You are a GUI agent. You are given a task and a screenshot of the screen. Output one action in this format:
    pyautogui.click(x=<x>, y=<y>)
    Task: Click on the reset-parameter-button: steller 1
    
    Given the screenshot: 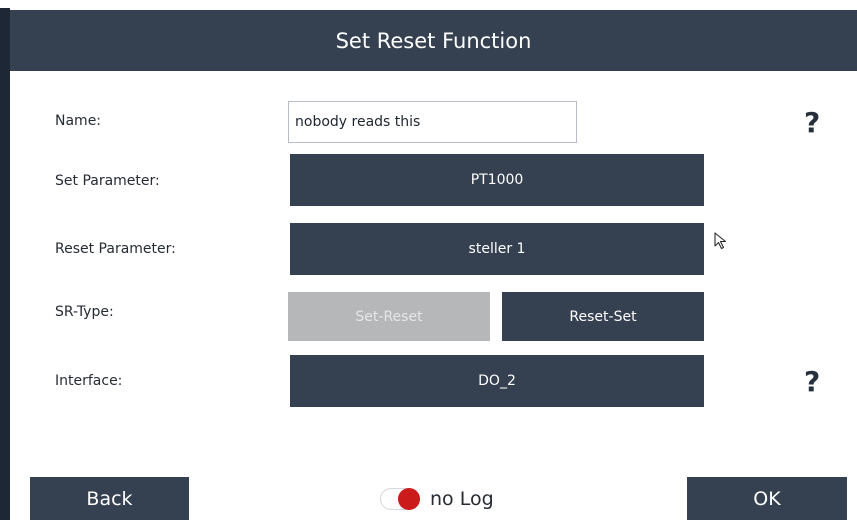 What is the action you would take?
    pyautogui.click(x=497, y=249)
    